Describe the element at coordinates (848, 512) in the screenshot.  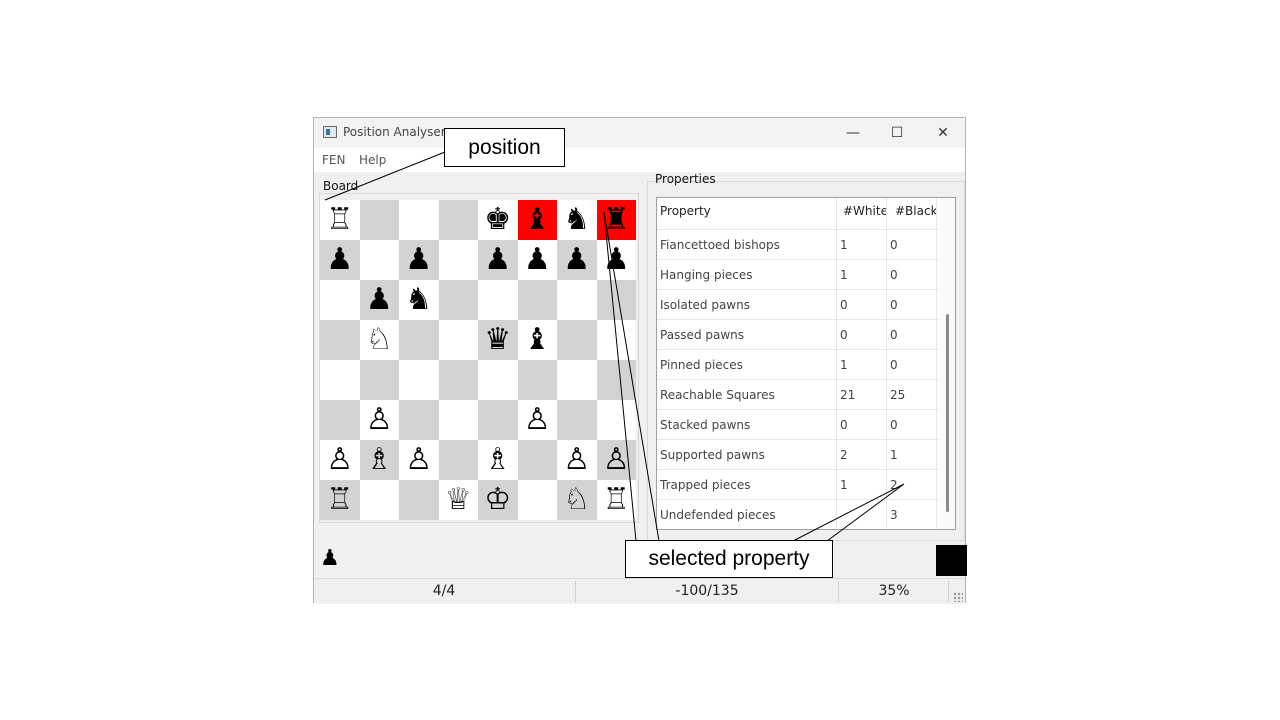
I see `selected-property-pointer-right` at that location.